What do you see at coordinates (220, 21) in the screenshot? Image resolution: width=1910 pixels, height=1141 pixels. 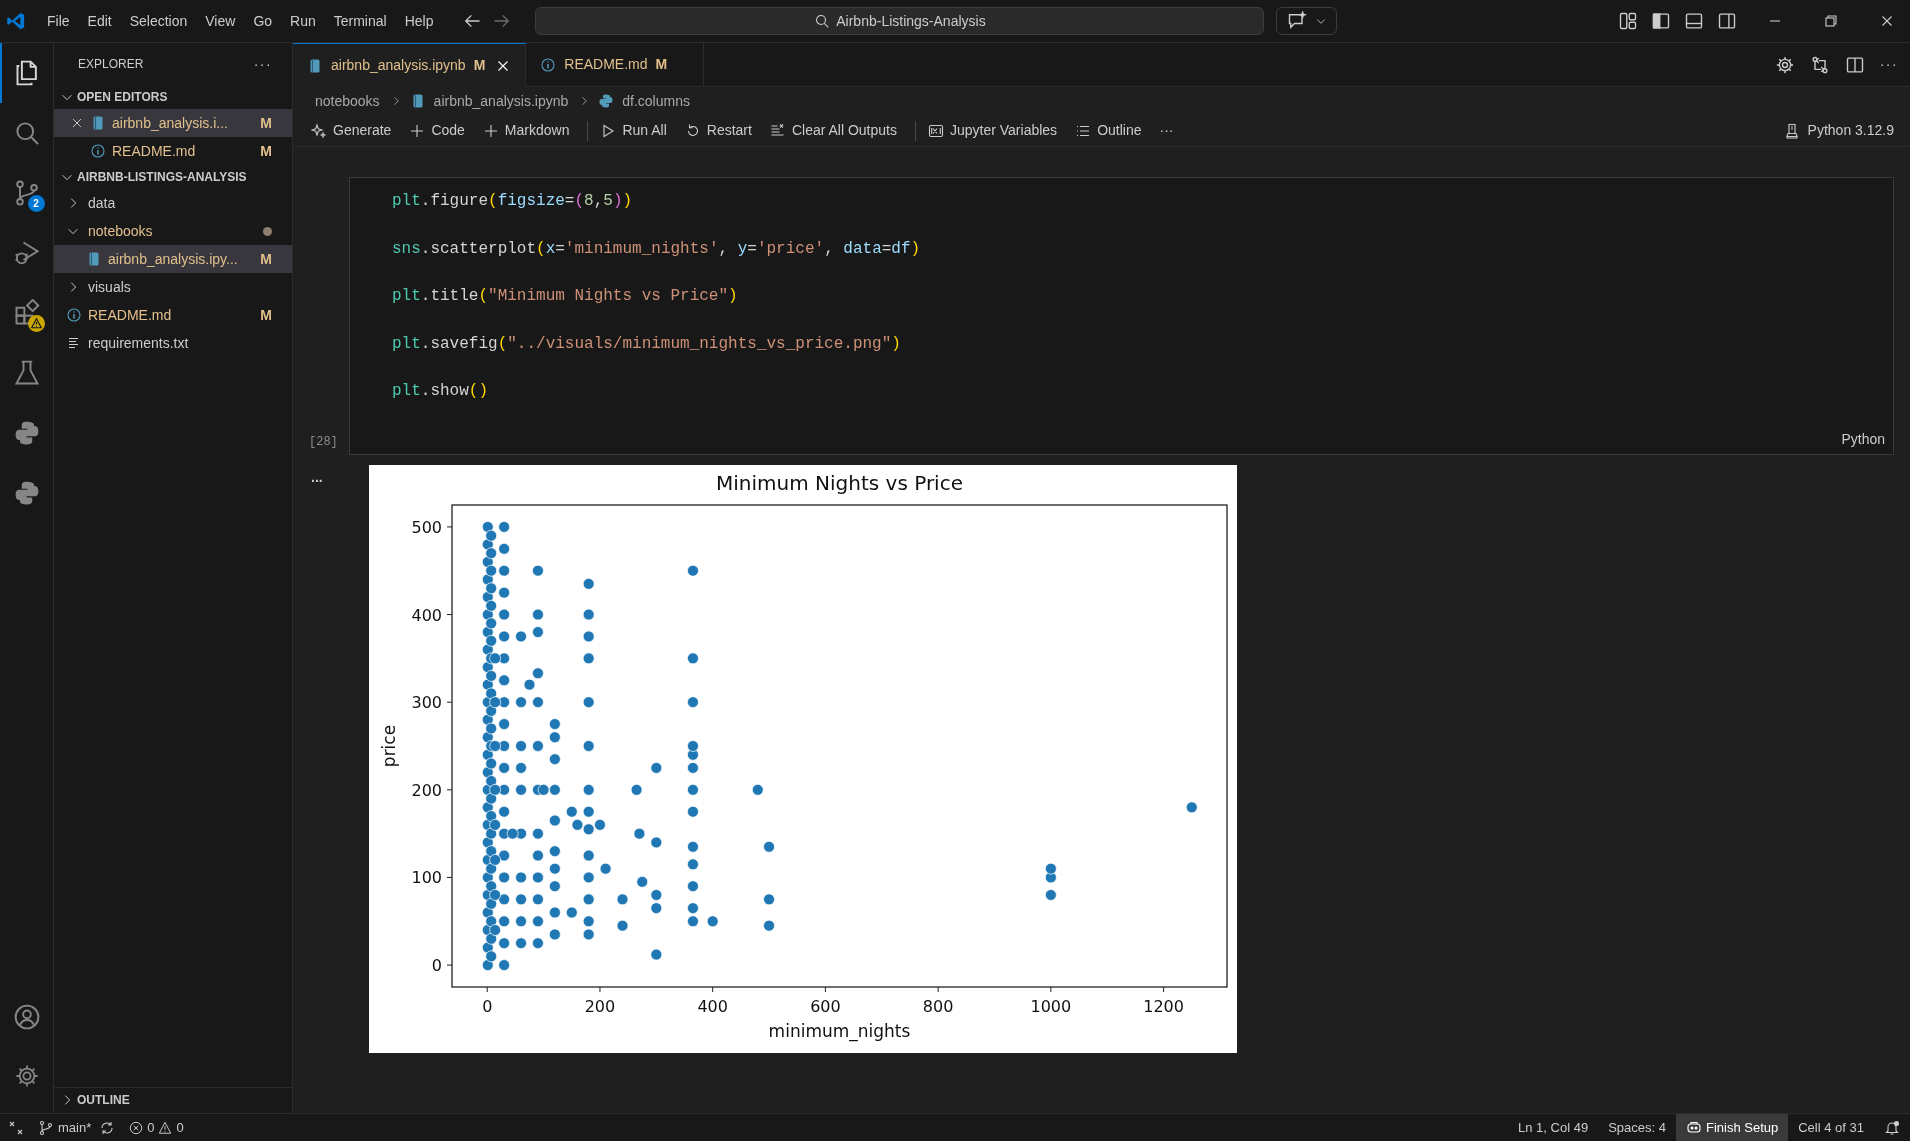 I see `menu-item: View` at bounding box center [220, 21].